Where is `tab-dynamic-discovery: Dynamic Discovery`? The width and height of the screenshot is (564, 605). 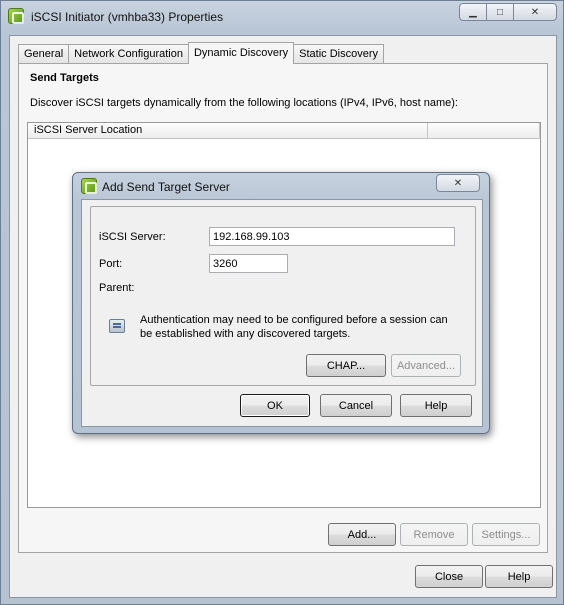 tab-dynamic-discovery: Dynamic Discovery is located at coordinates (241, 53).